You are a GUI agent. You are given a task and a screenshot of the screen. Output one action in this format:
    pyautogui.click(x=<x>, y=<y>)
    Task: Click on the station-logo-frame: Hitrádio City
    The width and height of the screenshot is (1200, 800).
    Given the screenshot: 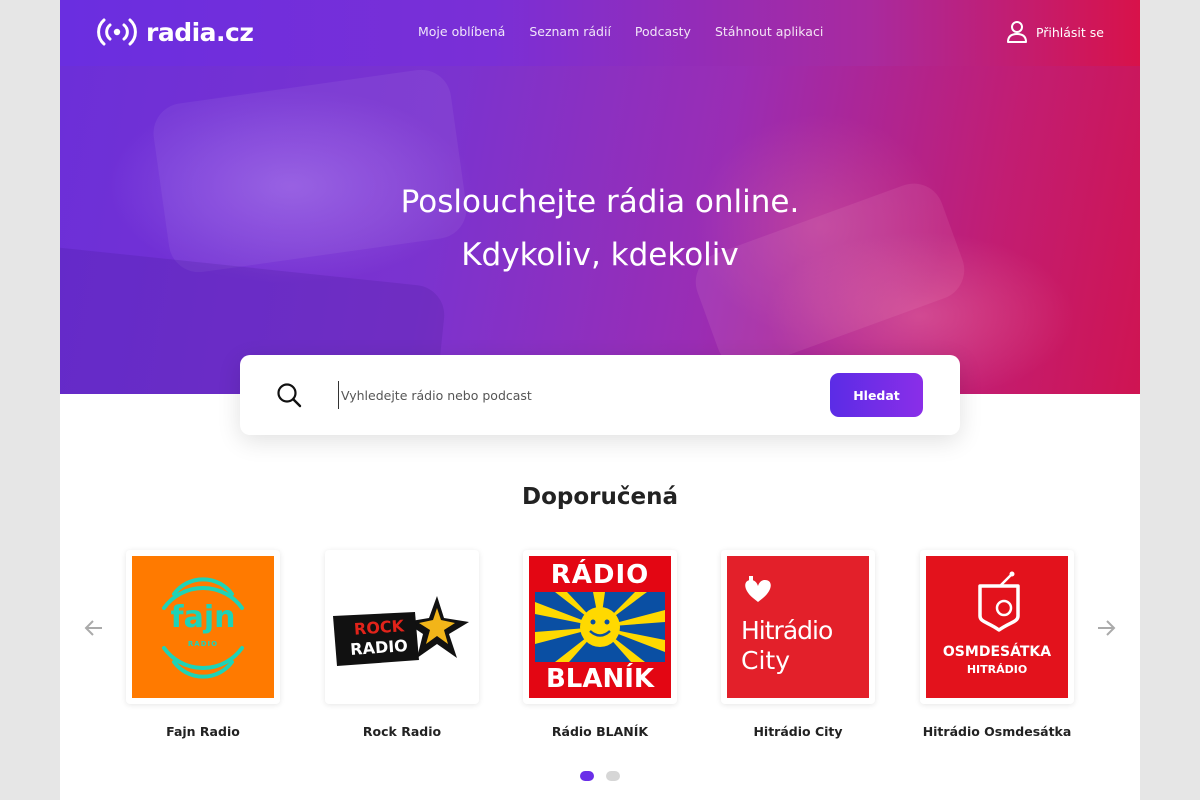 What is the action you would take?
    pyautogui.click(x=798, y=627)
    